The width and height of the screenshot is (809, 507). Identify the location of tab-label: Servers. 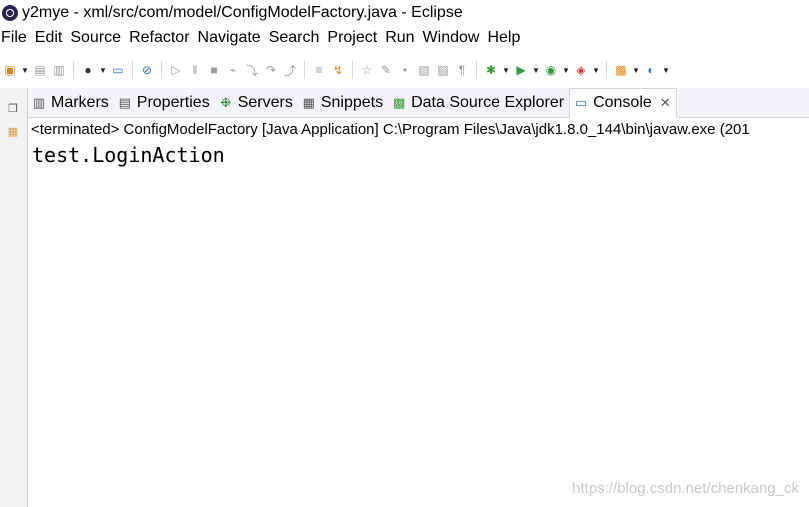
(265, 102).